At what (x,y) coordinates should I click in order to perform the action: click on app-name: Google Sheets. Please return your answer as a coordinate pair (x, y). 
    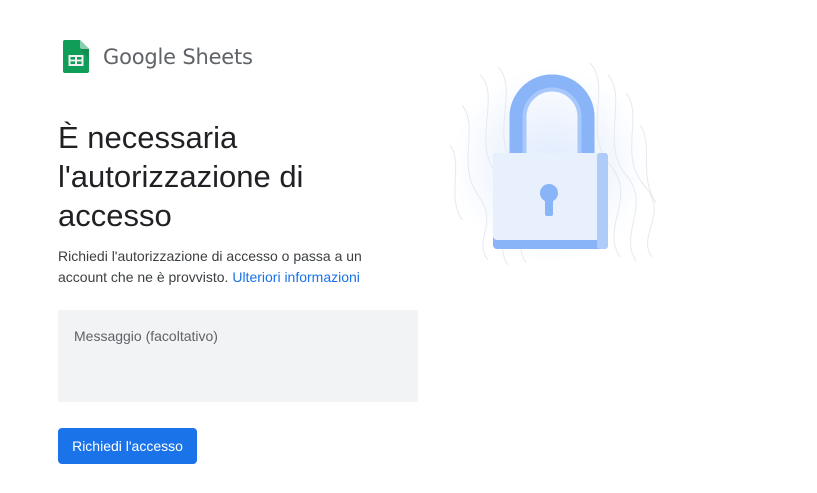
    Looking at the image, I should click on (178, 57).